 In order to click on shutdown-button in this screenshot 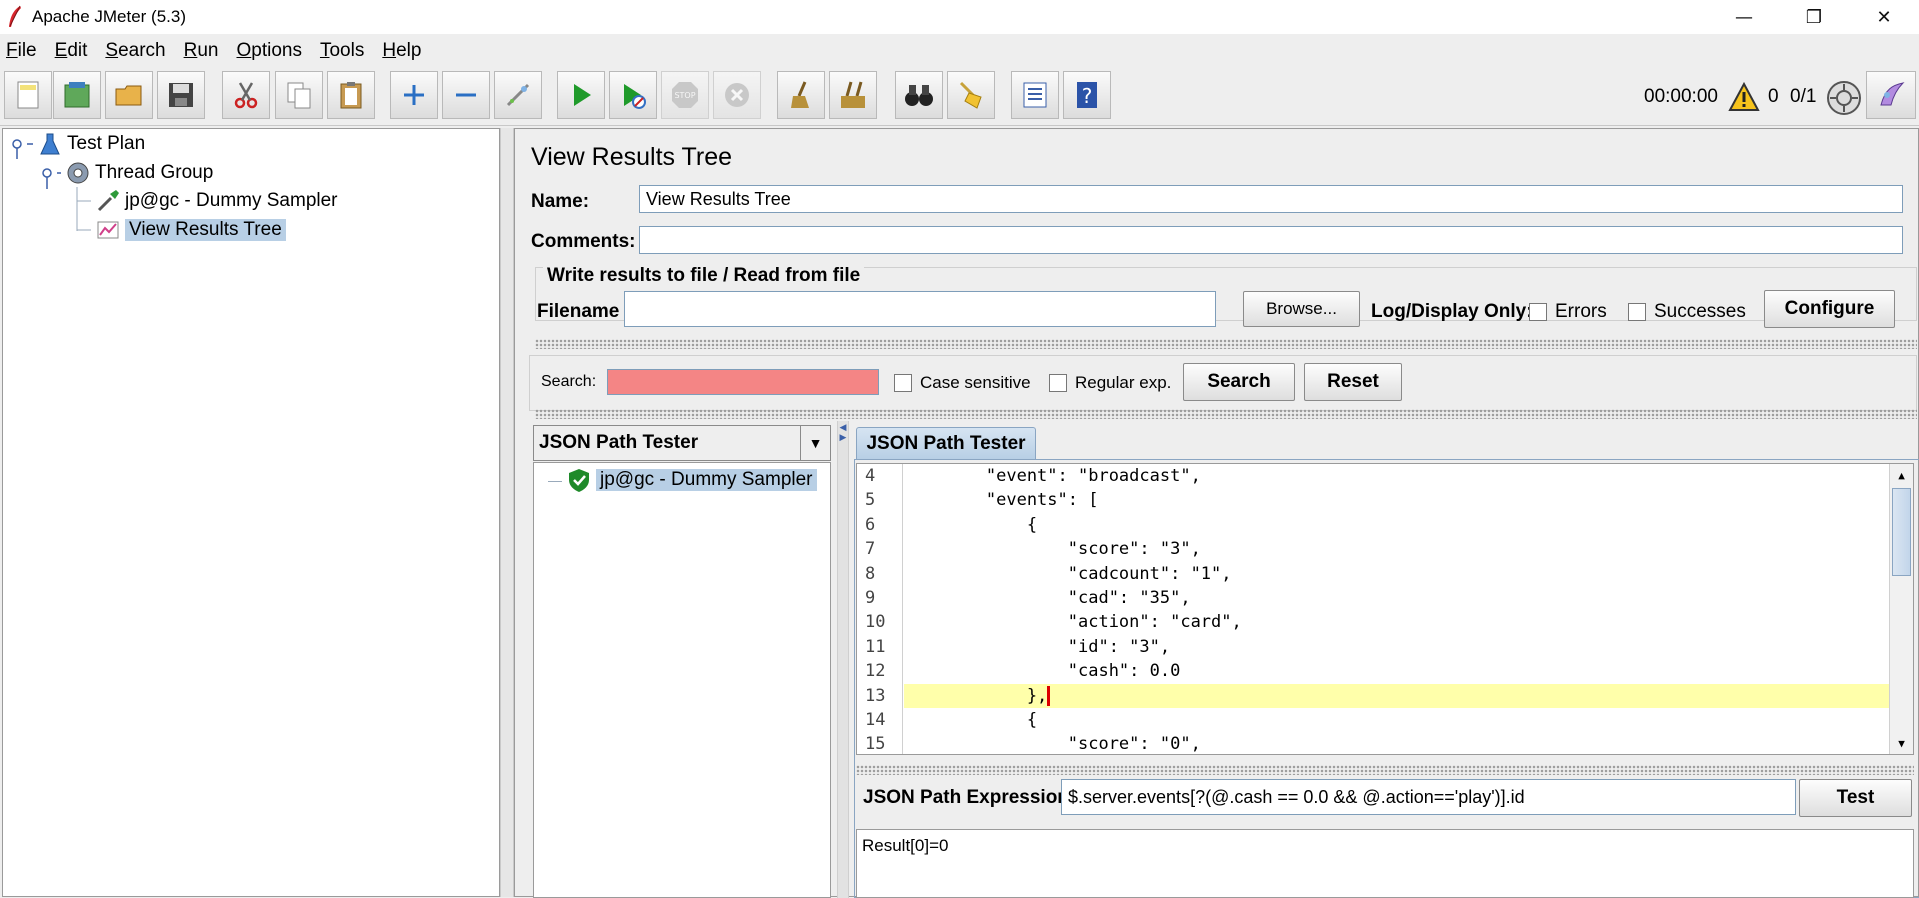, I will do `click(737, 95)`.